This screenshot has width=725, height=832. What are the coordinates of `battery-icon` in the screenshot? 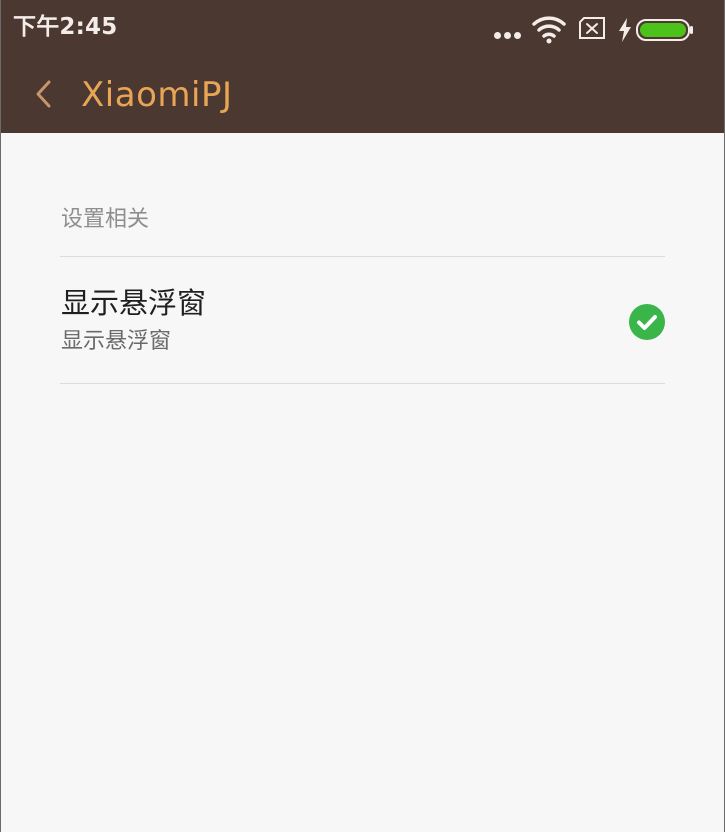 It's located at (664, 30).